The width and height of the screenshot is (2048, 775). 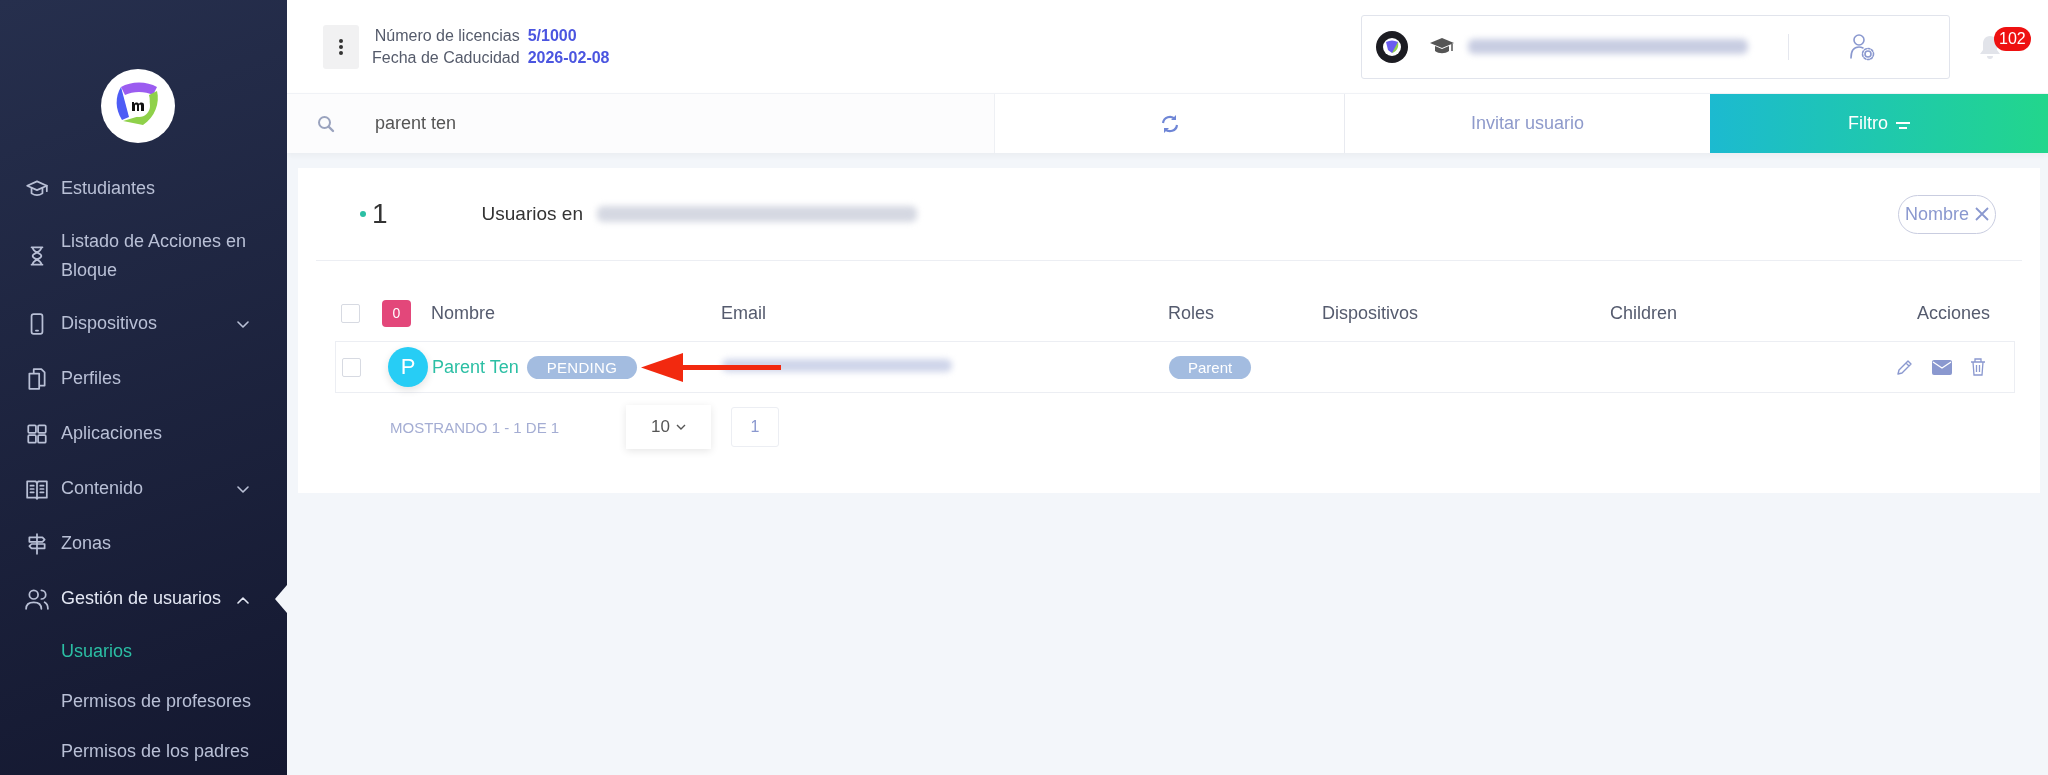 What do you see at coordinates (396, 313) in the screenshot?
I see `selected-count-badge: 0` at bounding box center [396, 313].